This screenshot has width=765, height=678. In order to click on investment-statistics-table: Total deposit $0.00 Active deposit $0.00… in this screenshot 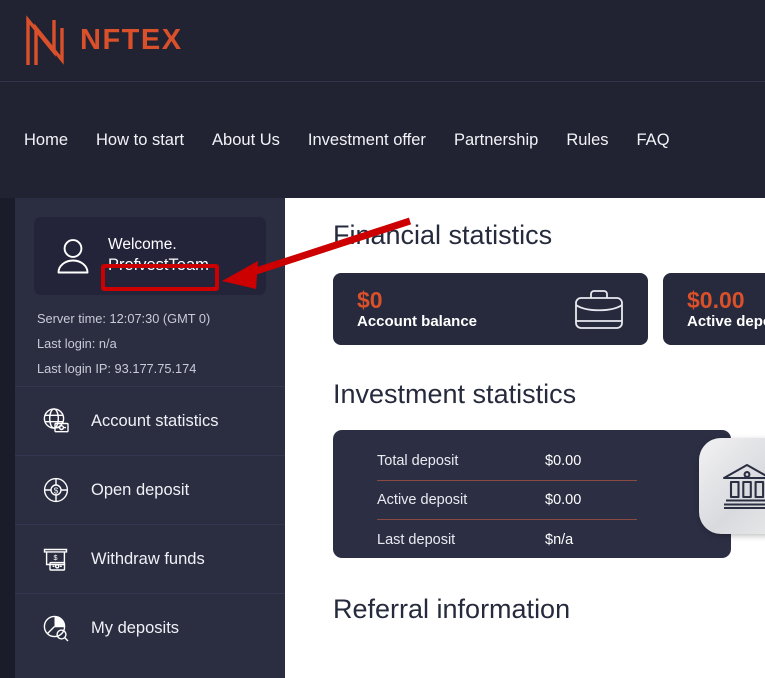, I will do `click(532, 494)`.